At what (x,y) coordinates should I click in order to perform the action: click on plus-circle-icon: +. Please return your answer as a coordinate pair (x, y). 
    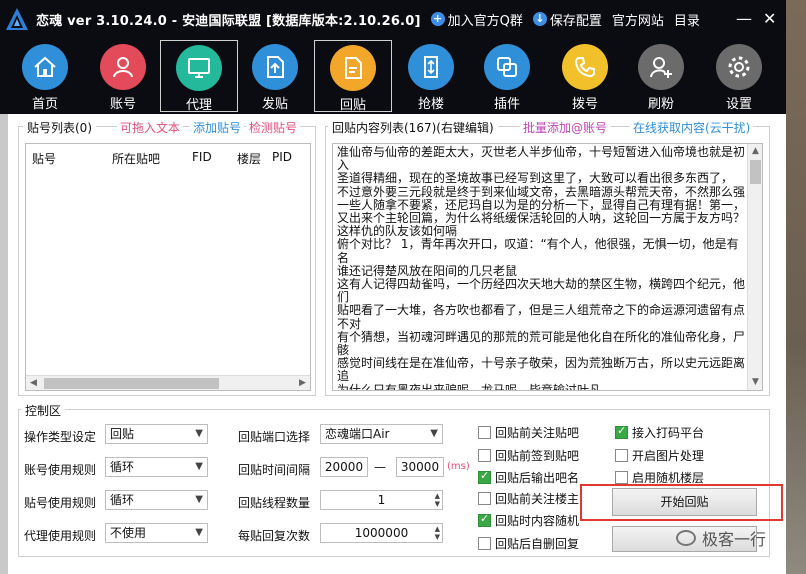
    Looking at the image, I should click on (437, 19).